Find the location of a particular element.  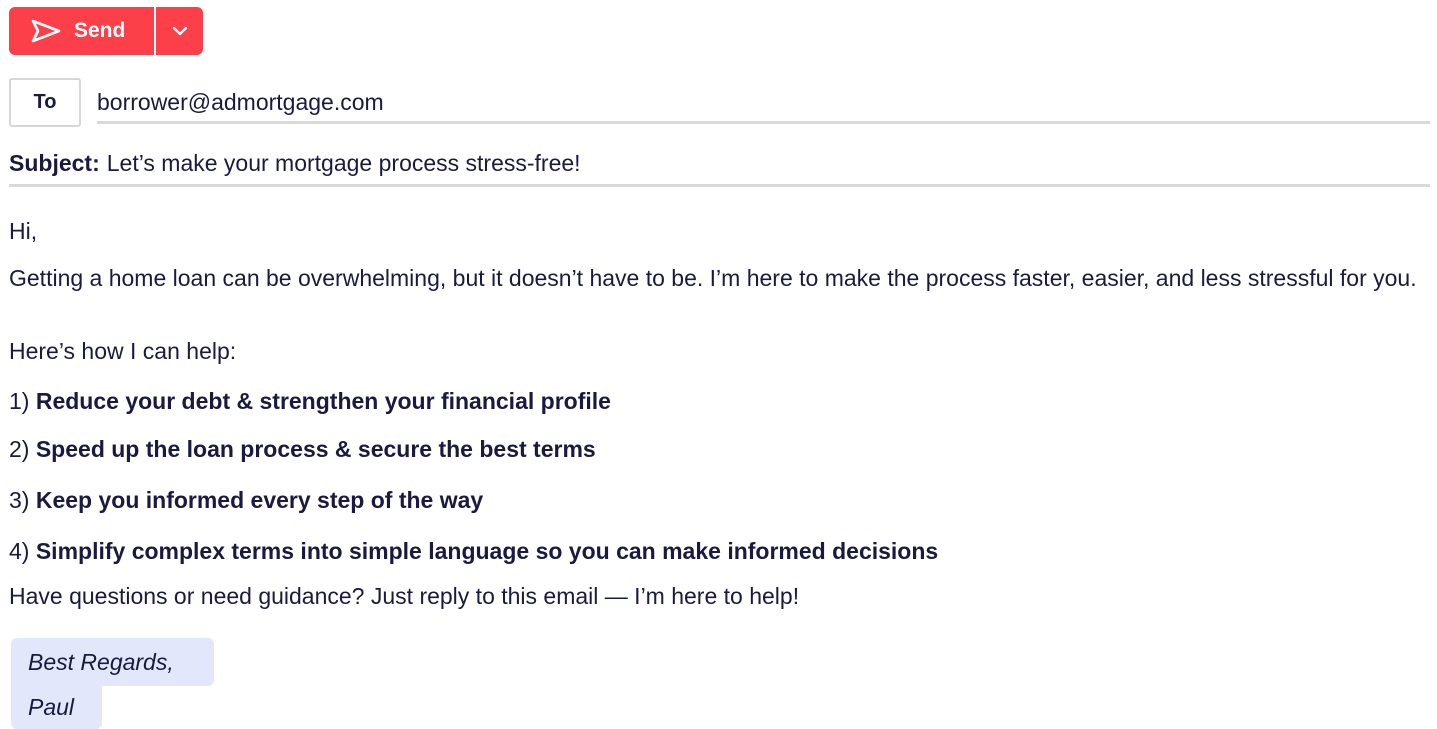

list-item-number: 2) is located at coordinates (19, 449).